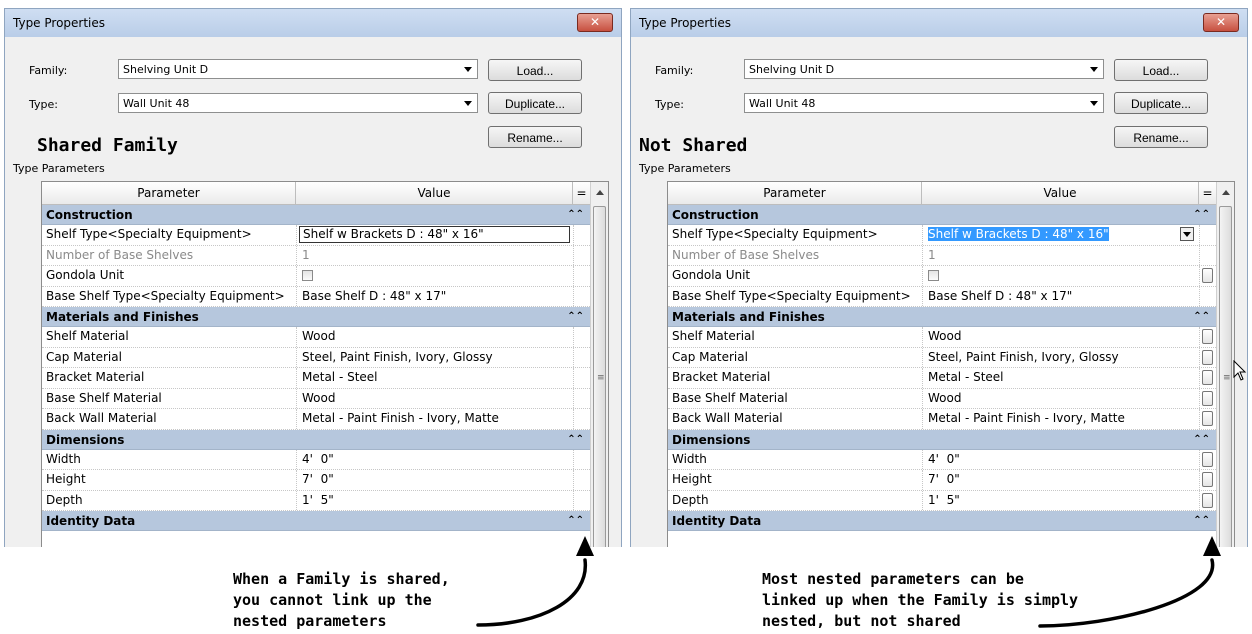 The image size is (1252, 634). I want to click on arrow-right, so click(1126, 593).